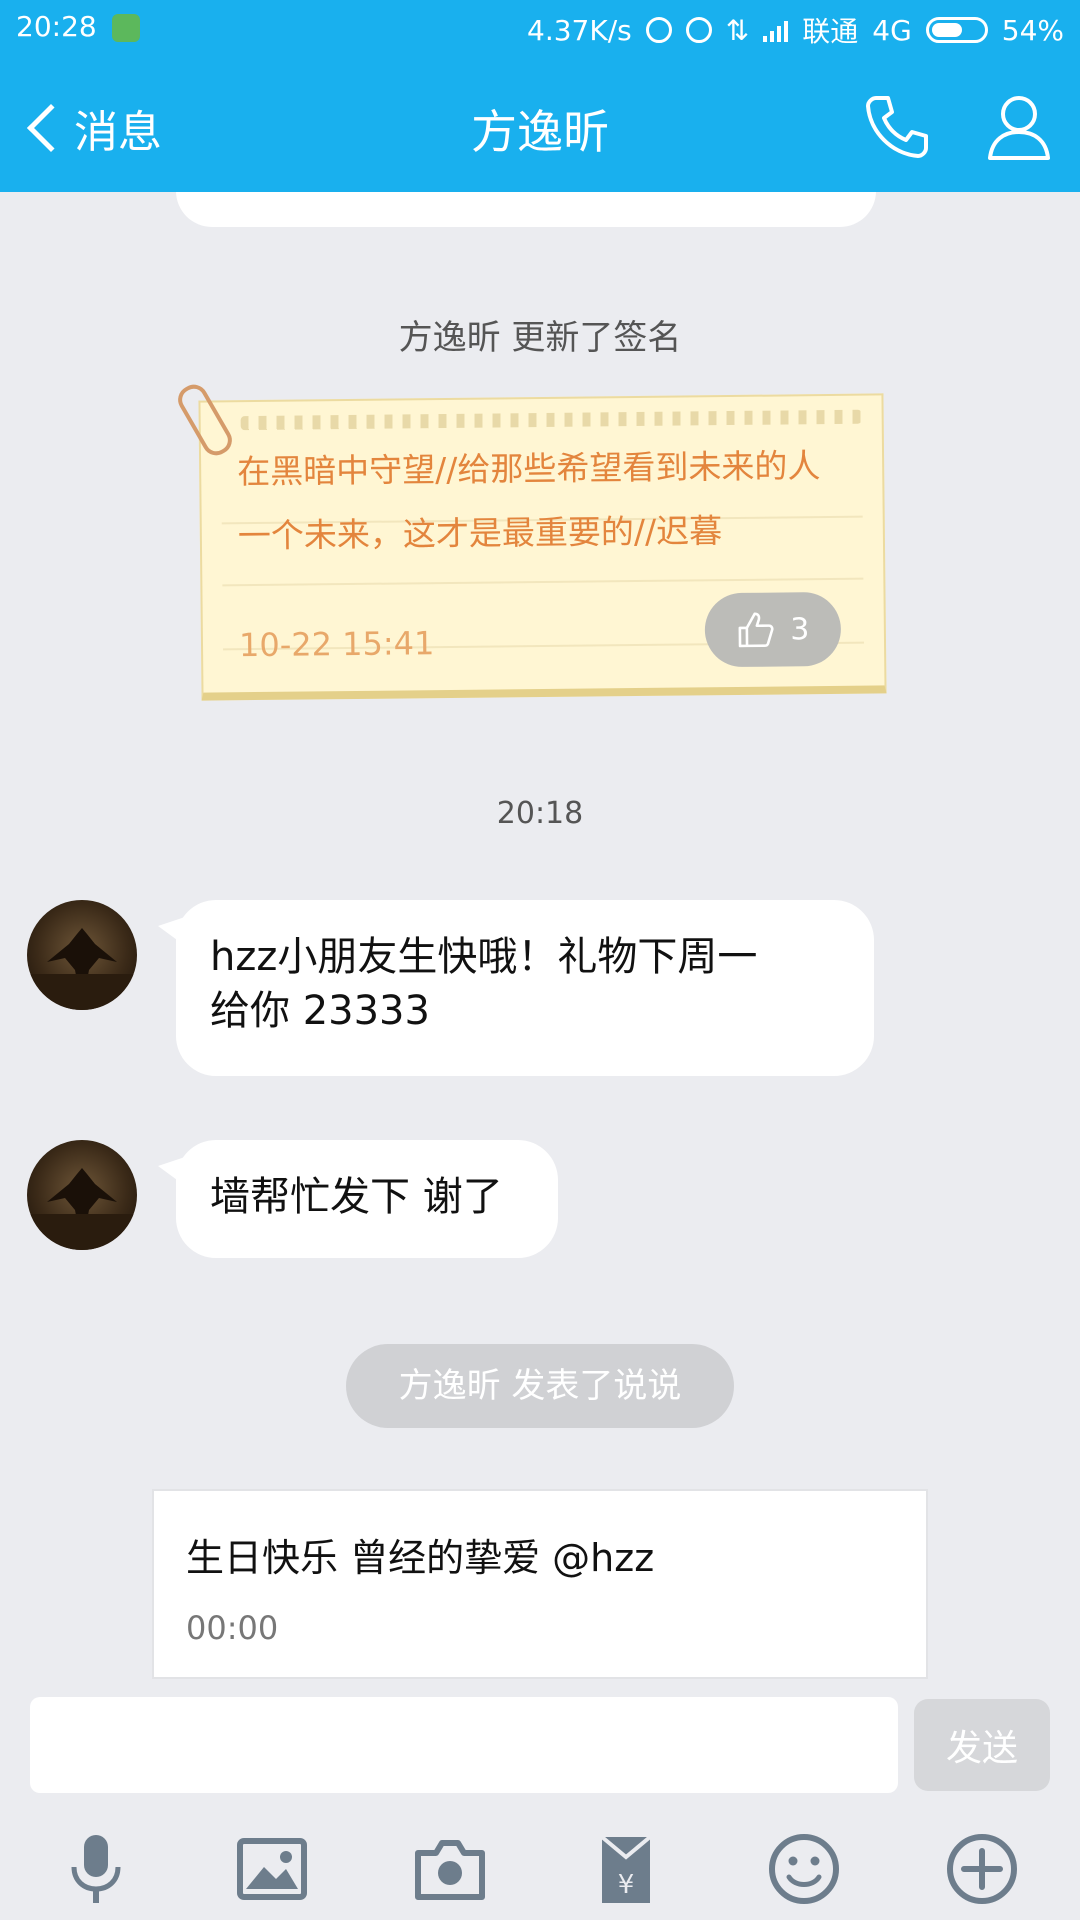 This screenshot has height=1920, width=1080. Describe the element at coordinates (540, 338) in the screenshot. I see `signature-update-notice: 方逸昕 更新了签名` at that location.